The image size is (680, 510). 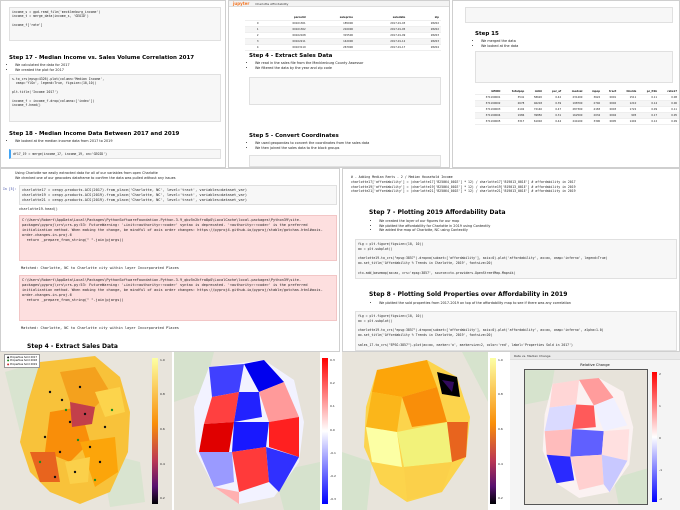 What do you see at coordinates (610, 121) in the screenshot?
I see `table-cell: 0005` at bounding box center [610, 121].